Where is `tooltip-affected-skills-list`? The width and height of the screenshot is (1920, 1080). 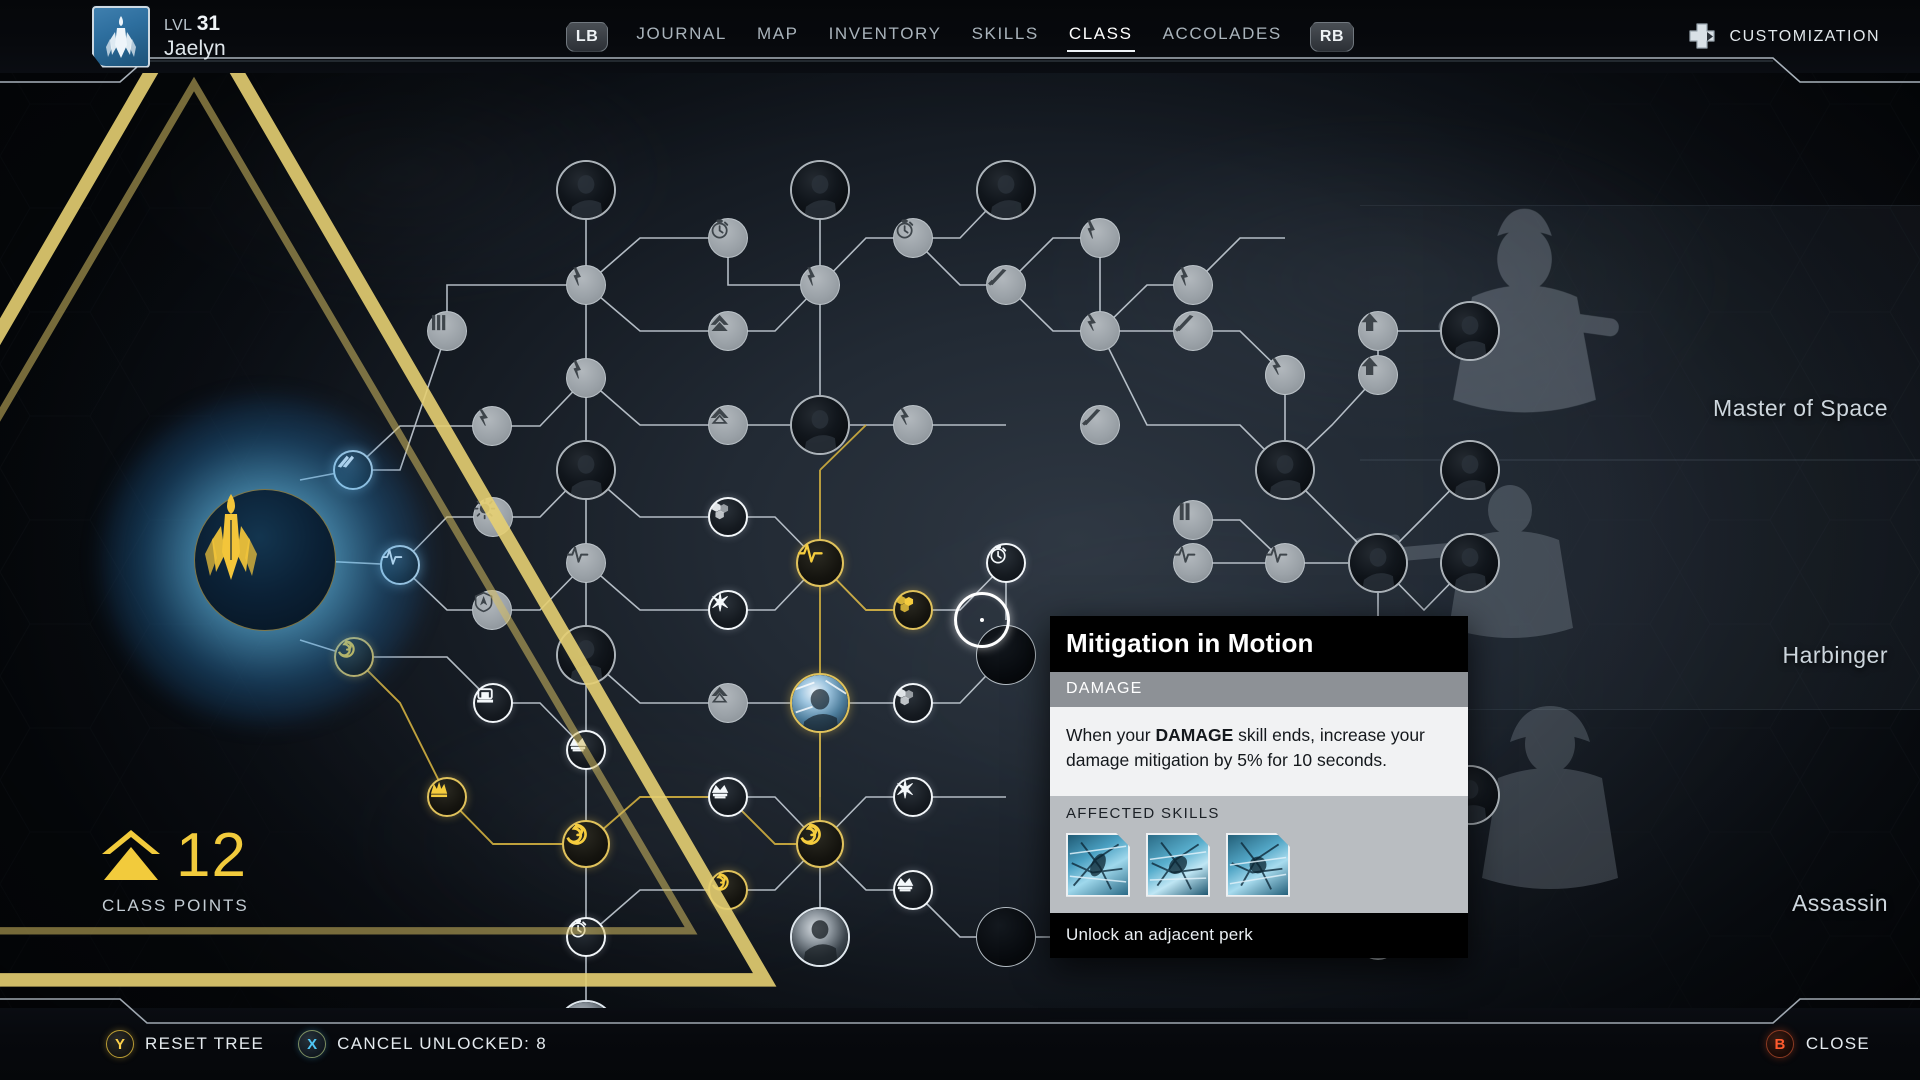 tooltip-affected-skills-list is located at coordinates (1259, 870).